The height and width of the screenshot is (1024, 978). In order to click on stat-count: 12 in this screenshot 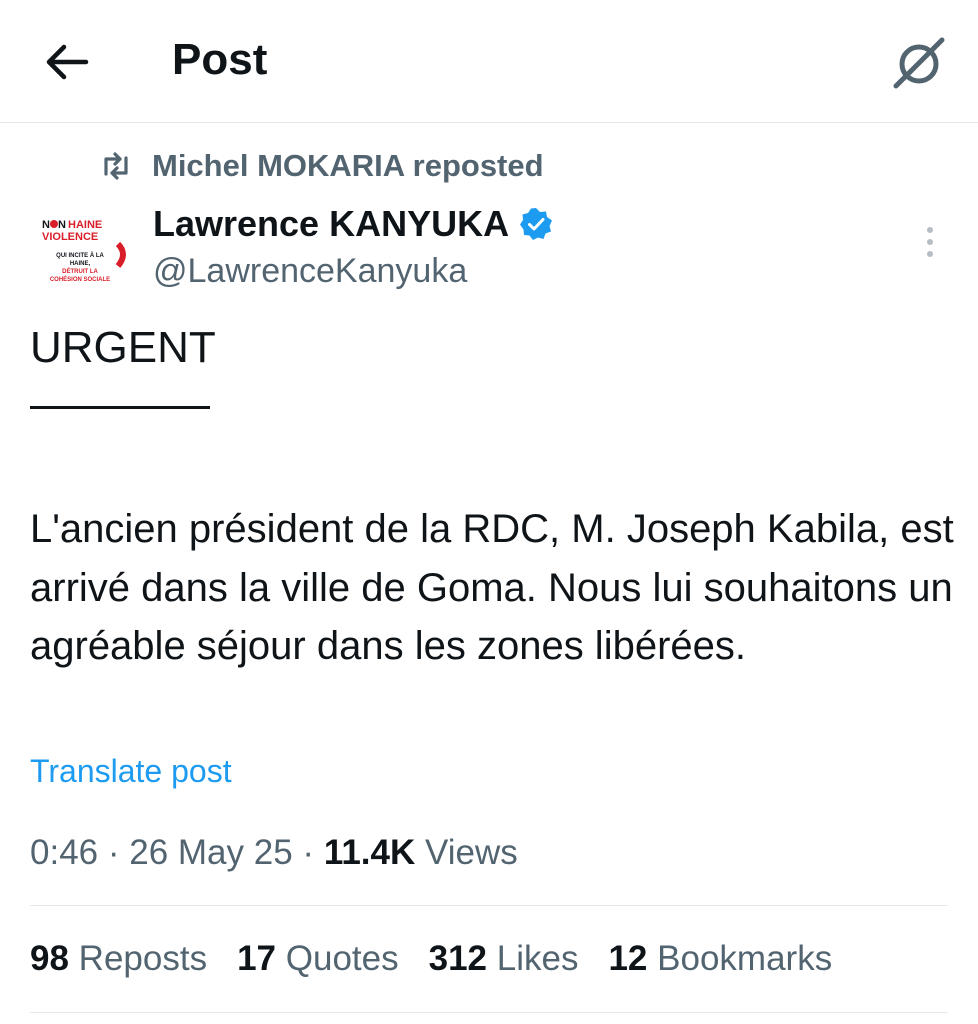, I will do `click(628, 958)`.